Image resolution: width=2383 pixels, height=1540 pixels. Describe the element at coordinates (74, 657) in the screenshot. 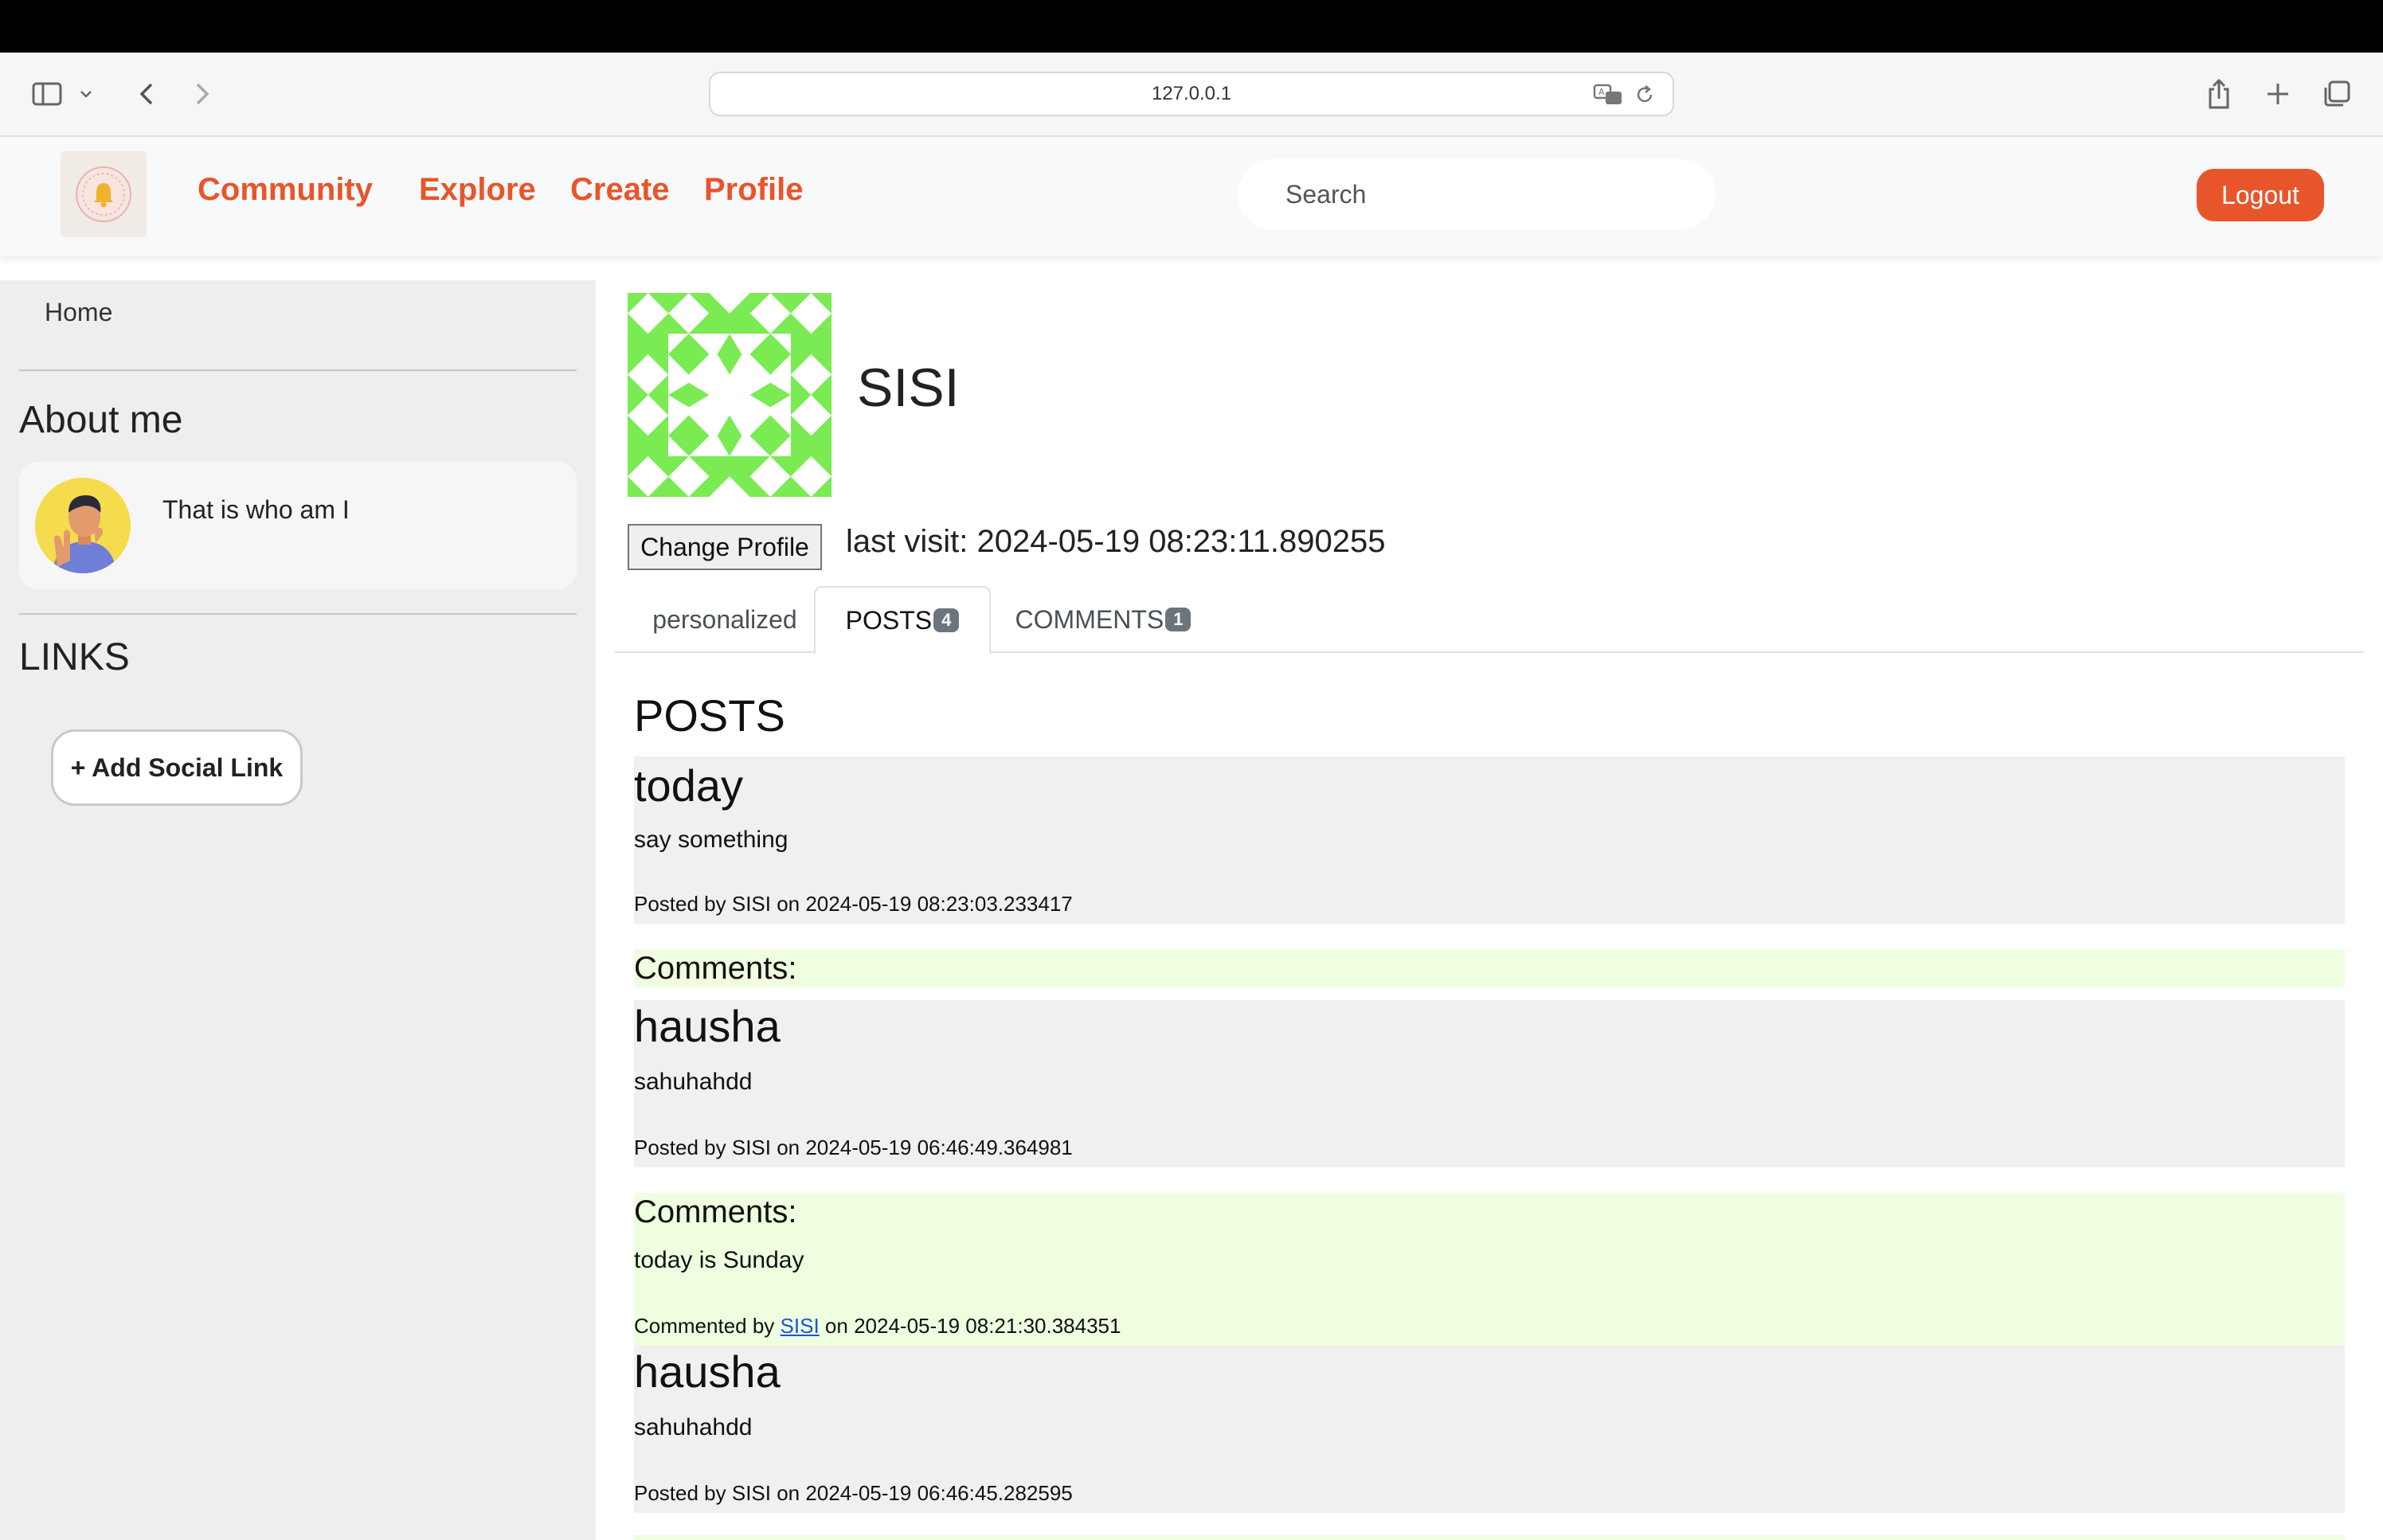

I see `links-heading: LINKS` at that location.